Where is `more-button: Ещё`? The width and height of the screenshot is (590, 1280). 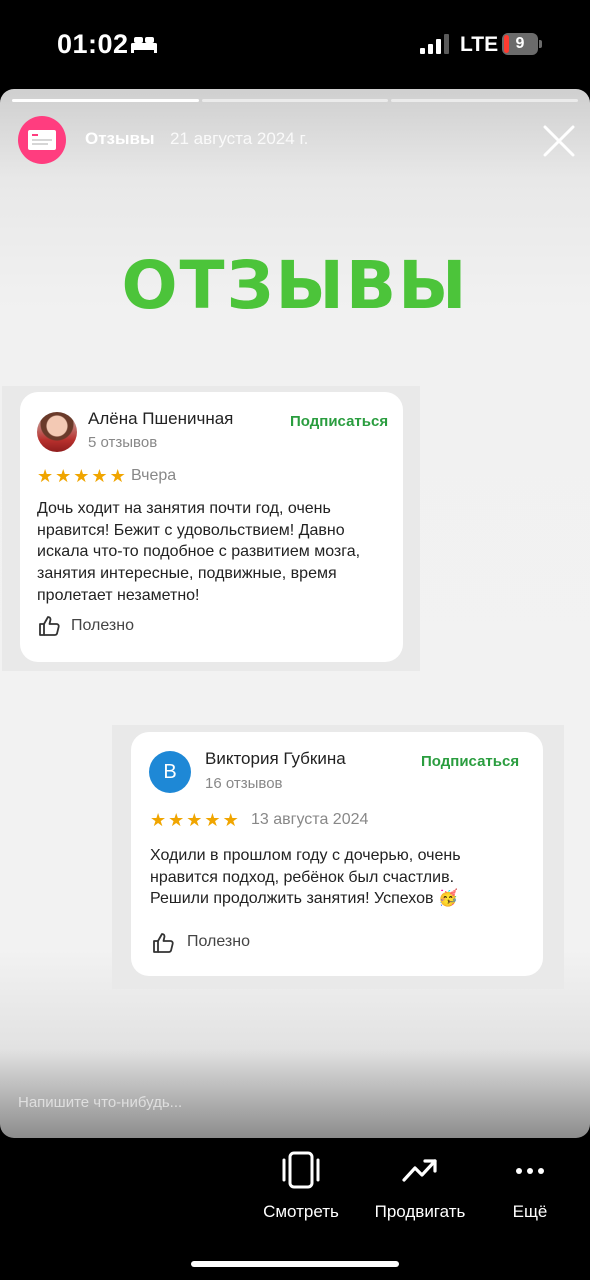
more-button: Ещё is located at coordinates (530, 1186).